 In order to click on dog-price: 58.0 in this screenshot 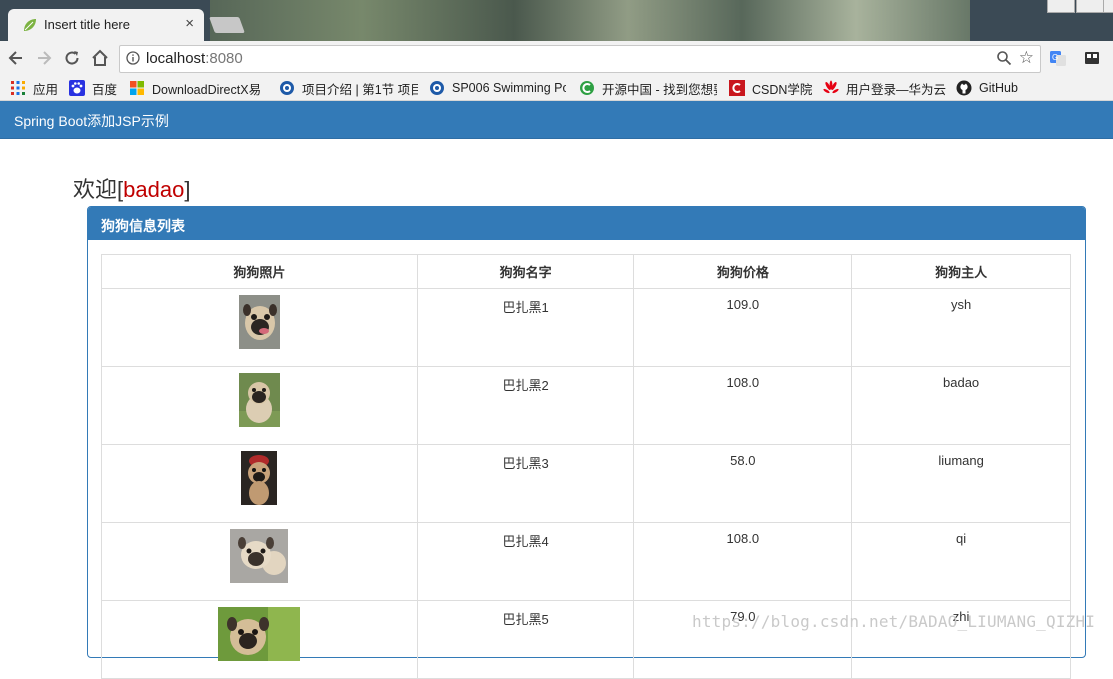, I will do `click(743, 483)`.